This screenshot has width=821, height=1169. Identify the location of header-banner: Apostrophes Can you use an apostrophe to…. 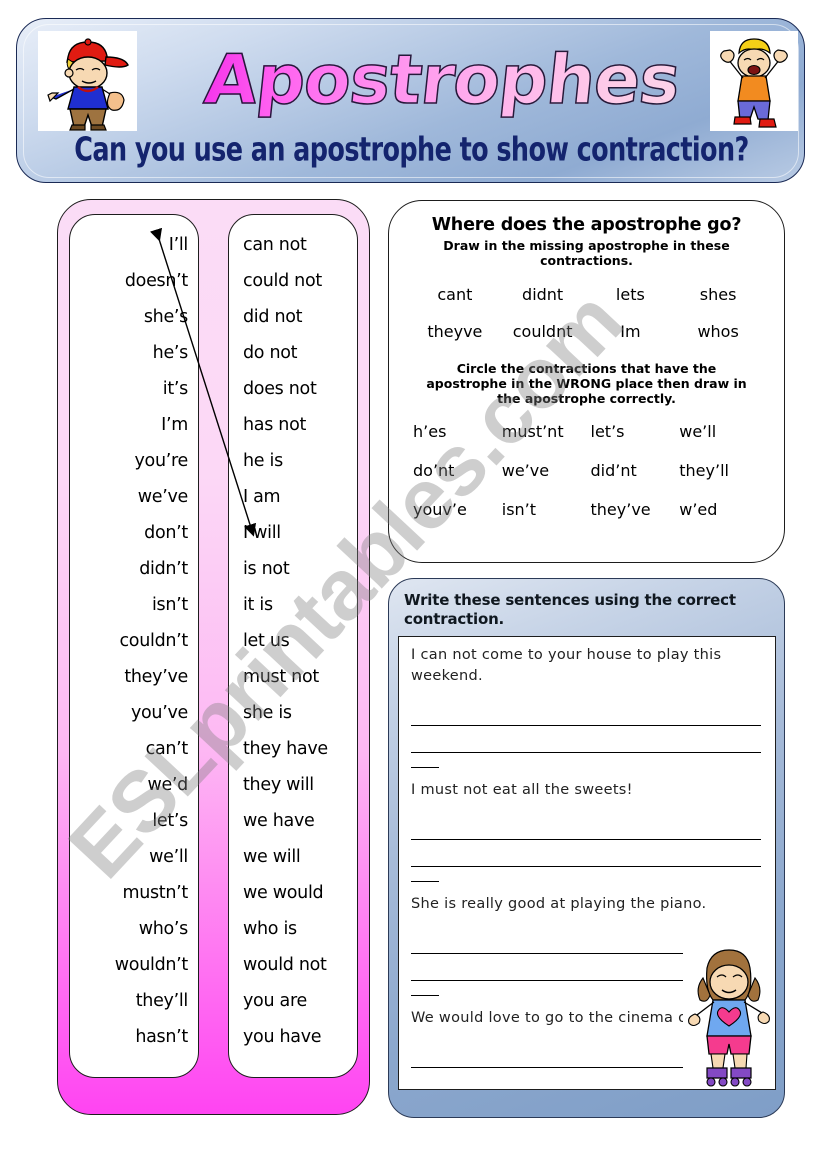
(410, 100).